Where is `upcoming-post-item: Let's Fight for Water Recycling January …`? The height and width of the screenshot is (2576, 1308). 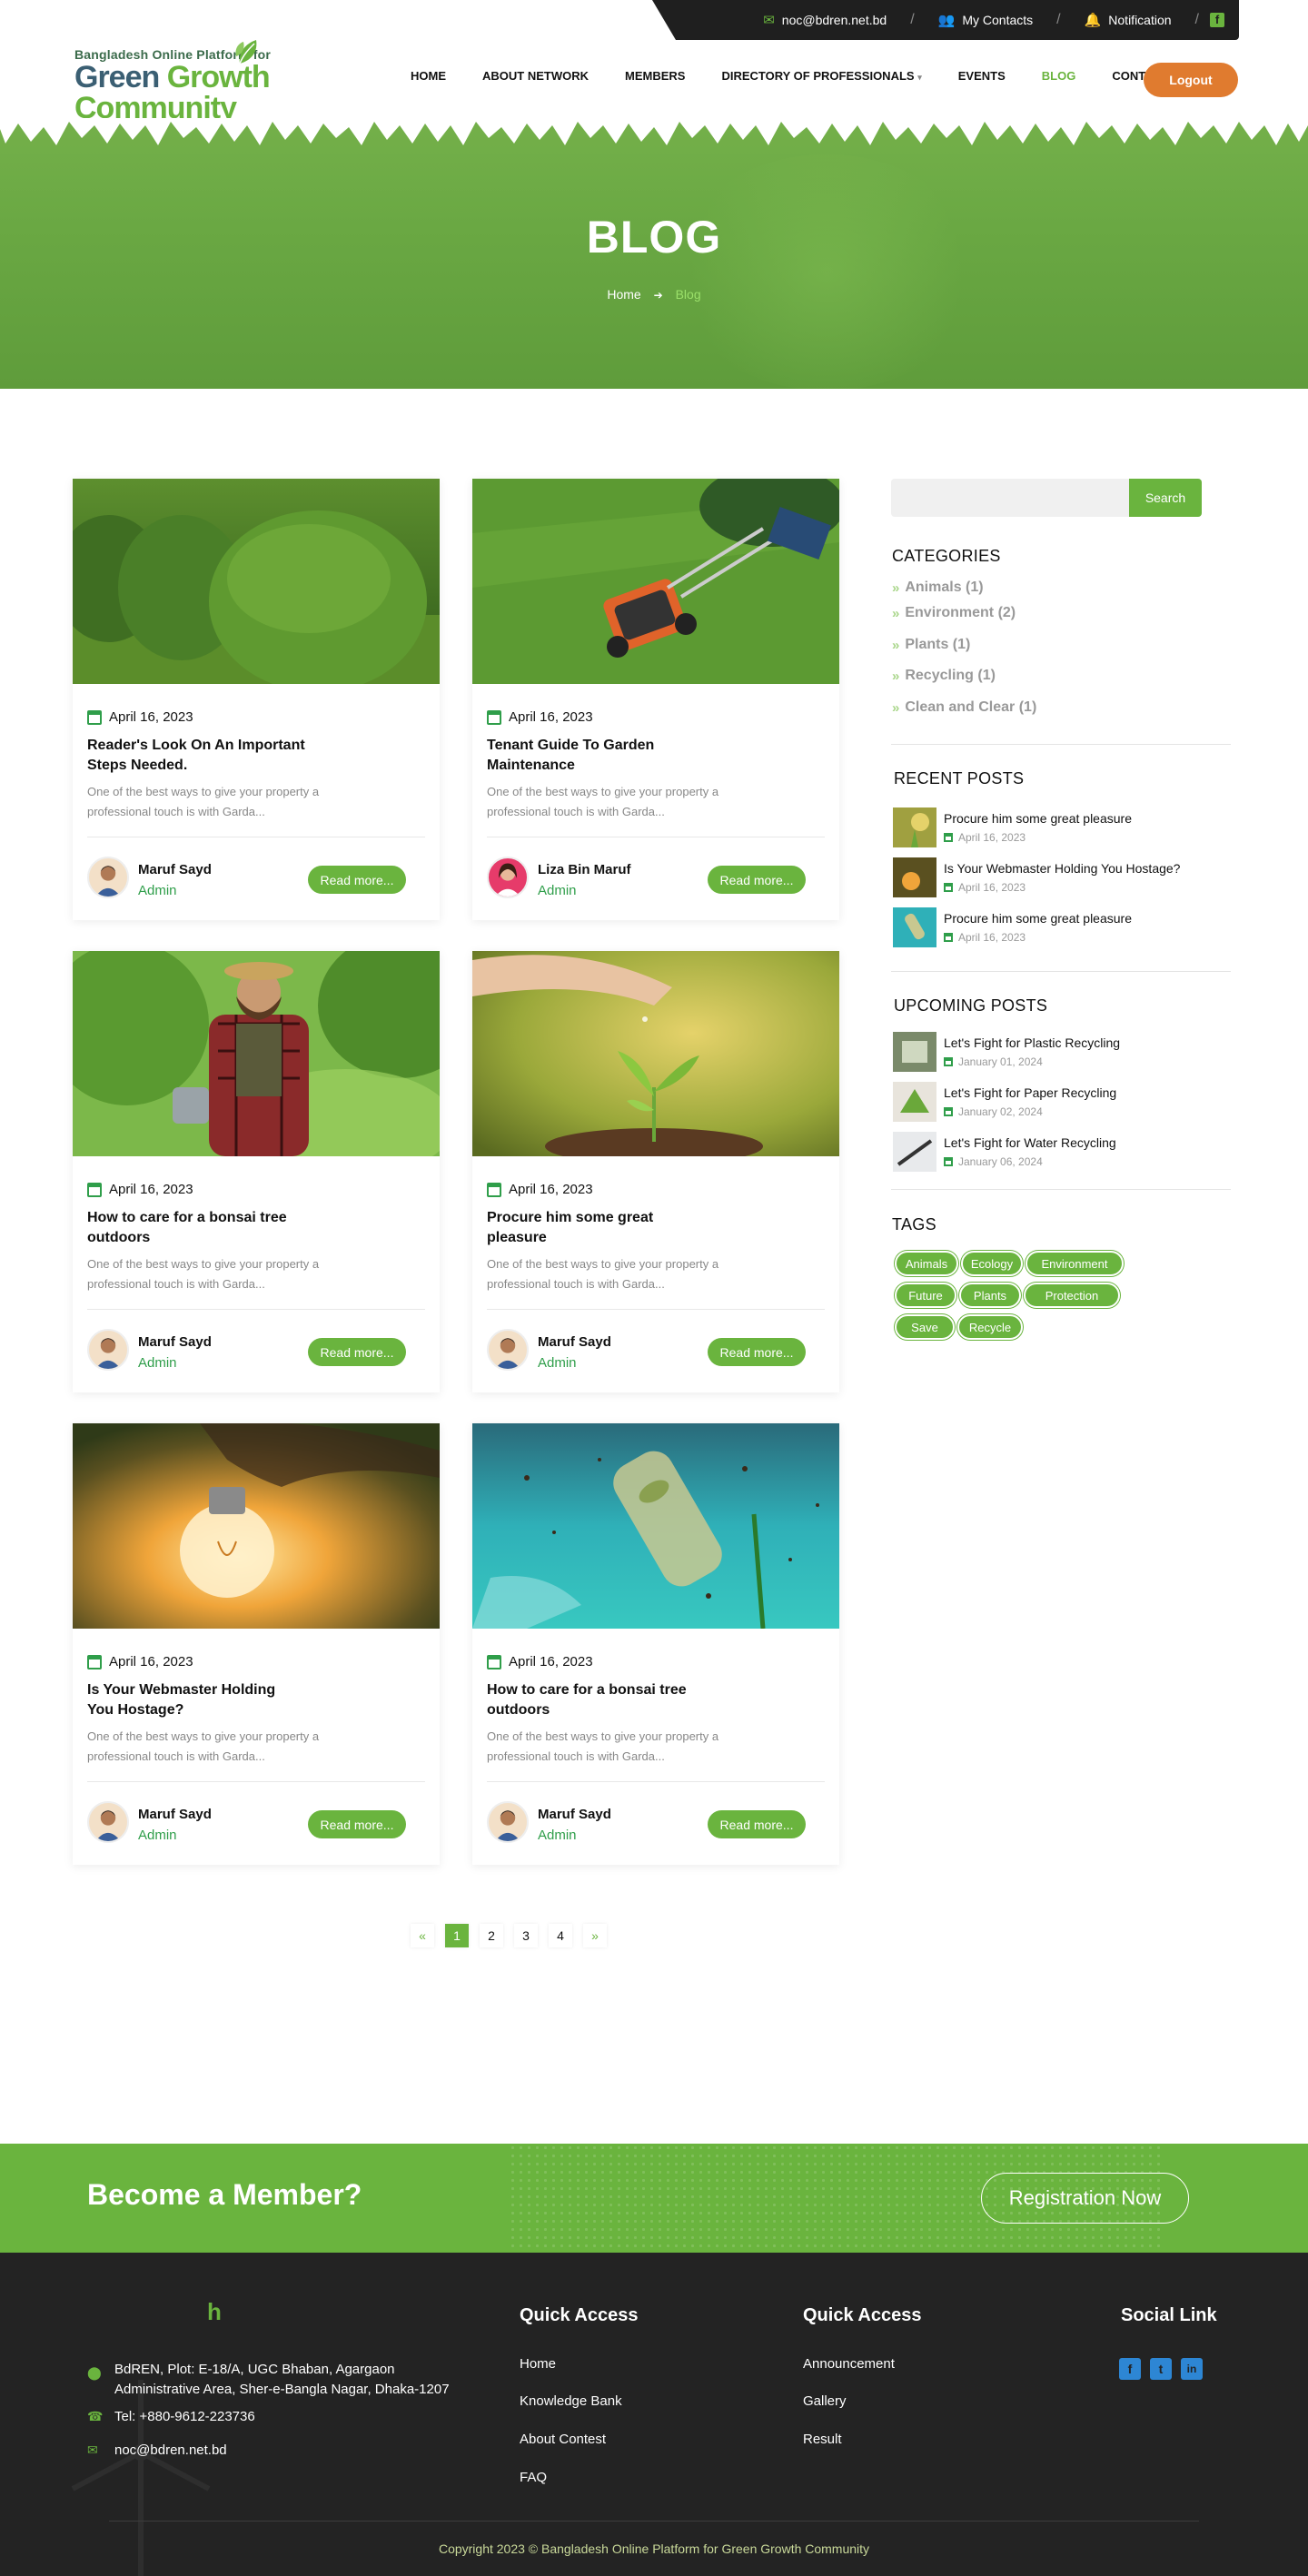 upcoming-post-item: Let's Fight for Water Recycling January … is located at coordinates (1065, 1153).